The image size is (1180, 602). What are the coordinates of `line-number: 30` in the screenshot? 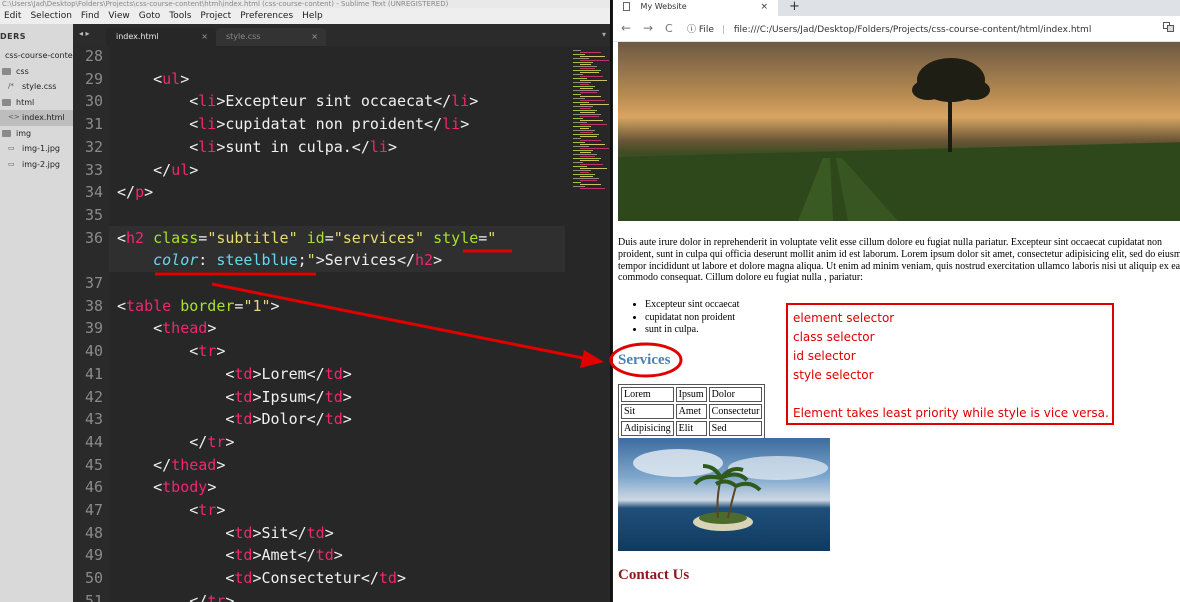 It's located at (93, 101).